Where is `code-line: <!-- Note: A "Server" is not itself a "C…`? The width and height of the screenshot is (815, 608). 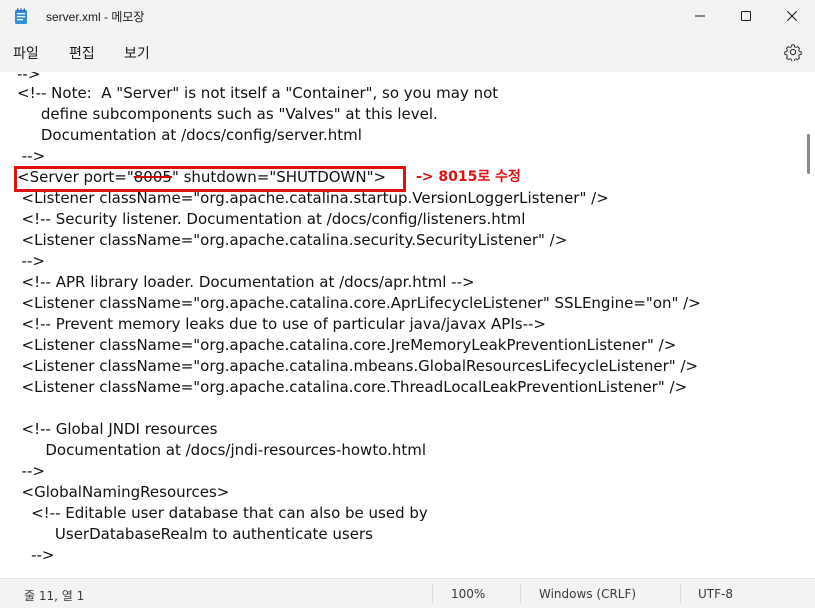
code-line: <!-- Note: A "Server" is not itself a "C… is located at coordinates (258, 93).